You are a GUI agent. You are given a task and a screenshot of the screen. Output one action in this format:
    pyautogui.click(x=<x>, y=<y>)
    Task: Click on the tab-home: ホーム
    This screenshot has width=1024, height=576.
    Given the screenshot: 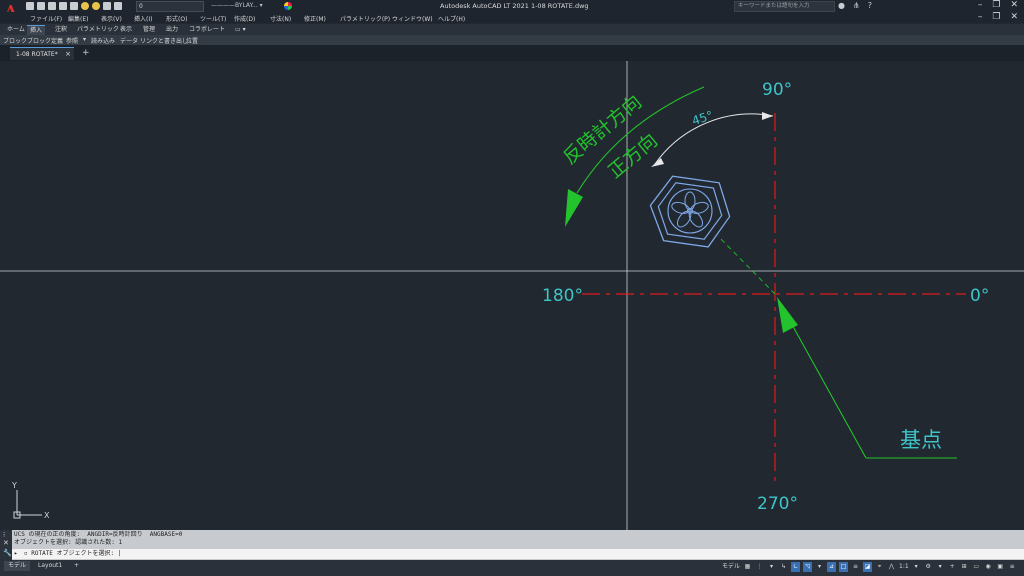 What is the action you would take?
    pyautogui.click(x=16, y=29)
    